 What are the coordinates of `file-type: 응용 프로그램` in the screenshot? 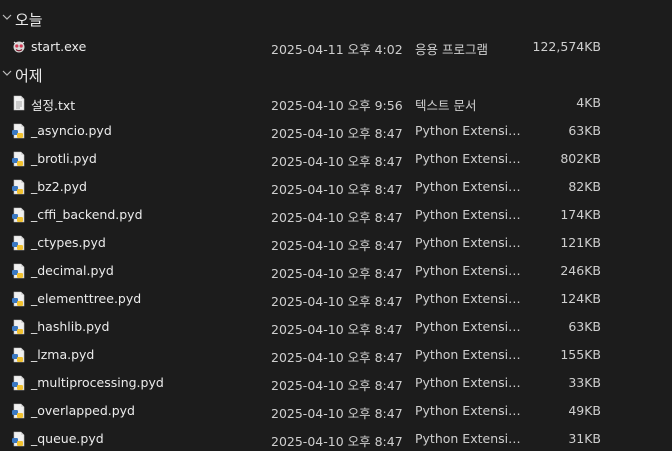 It's located at (451, 49).